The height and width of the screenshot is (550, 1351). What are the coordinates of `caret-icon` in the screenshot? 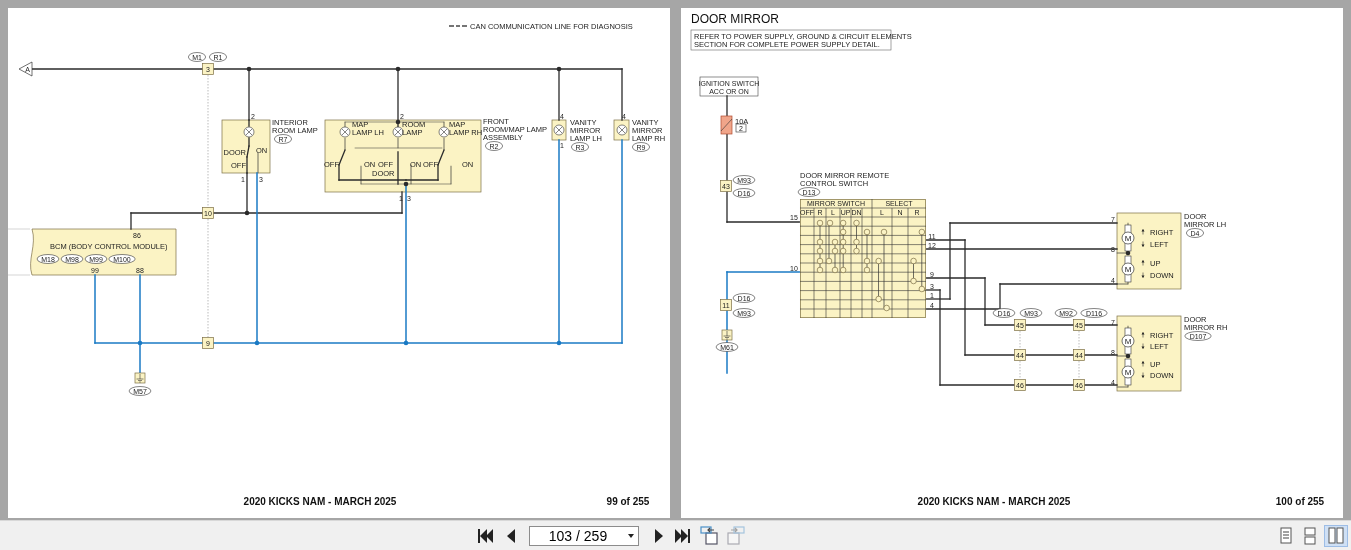 It's located at (631, 535).